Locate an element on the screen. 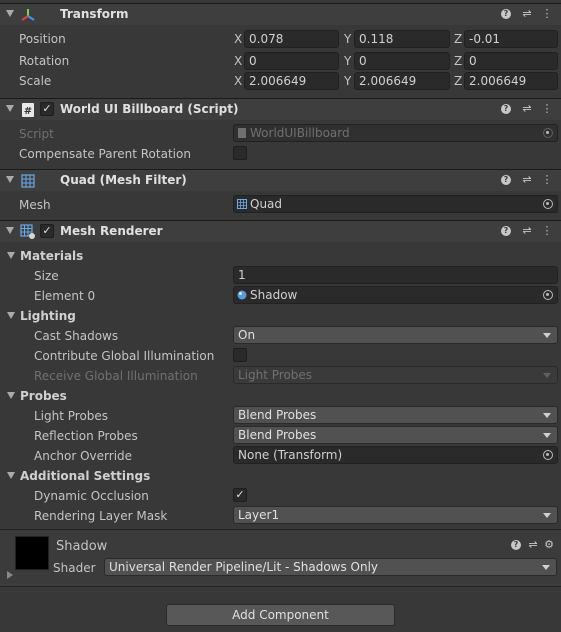  light-probes-value: Blend Probes is located at coordinates (277, 415).